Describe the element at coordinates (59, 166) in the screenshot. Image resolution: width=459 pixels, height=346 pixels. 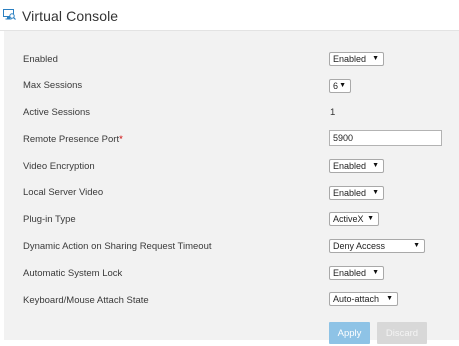
I see `video-encryption-label: Video Encryption` at that location.